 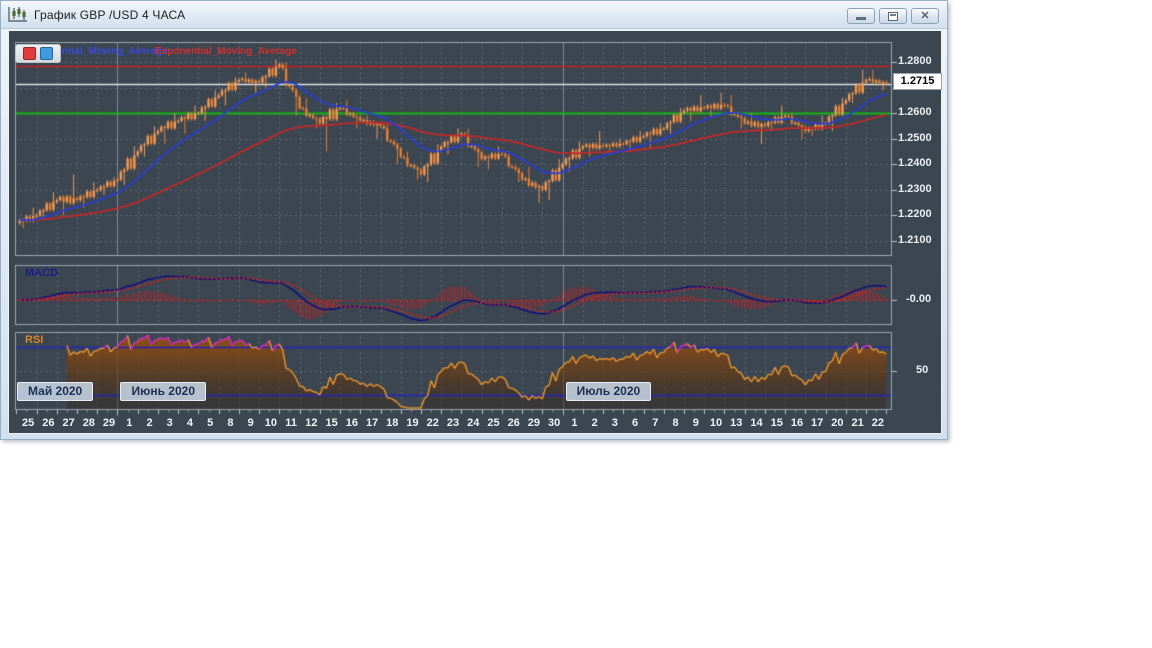 What do you see at coordinates (922, 370) in the screenshot?
I see `rsi-axis-label: 50` at bounding box center [922, 370].